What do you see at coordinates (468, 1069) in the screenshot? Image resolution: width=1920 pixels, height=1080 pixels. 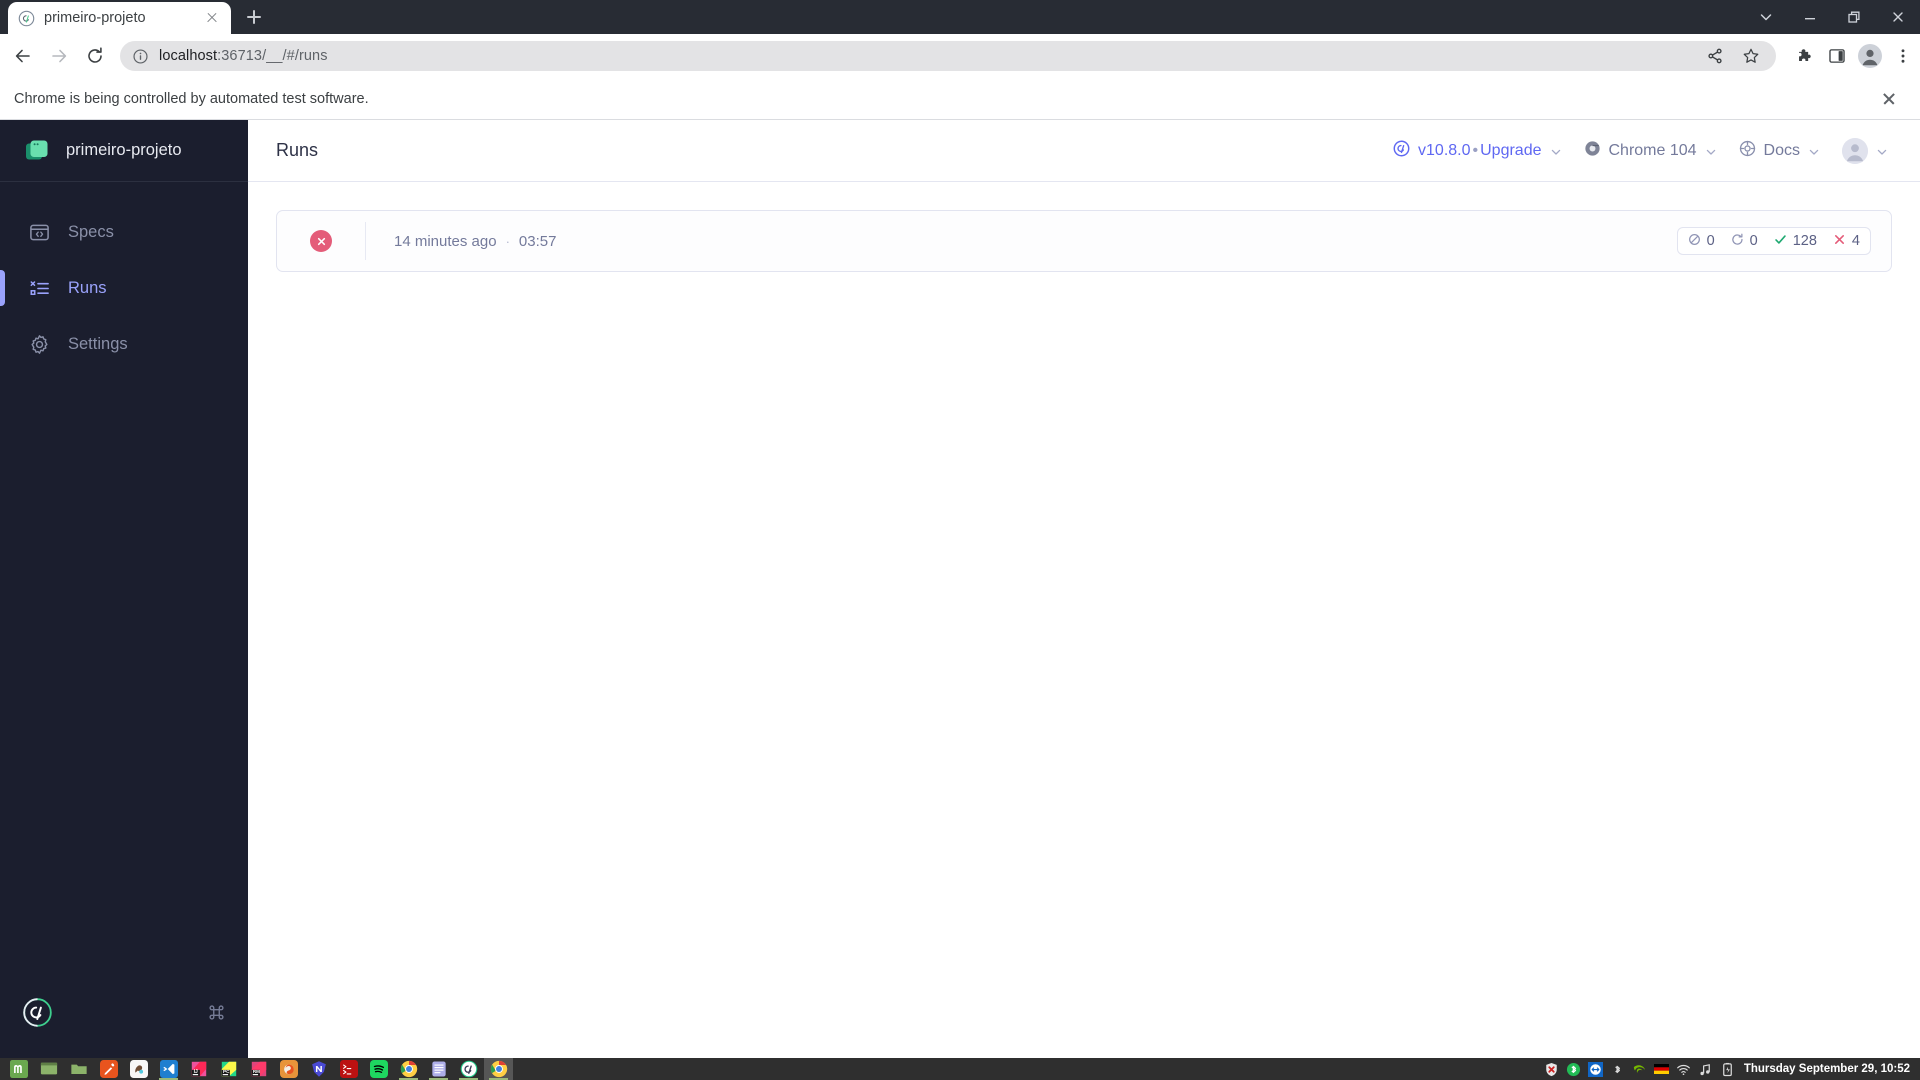 I see `cypress-icon` at bounding box center [468, 1069].